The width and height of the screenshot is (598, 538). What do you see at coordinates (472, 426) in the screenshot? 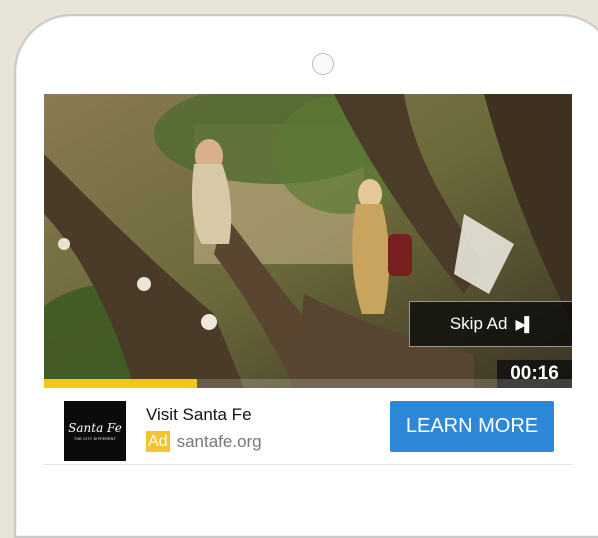
I see `learn-more-button: LEARN MORE` at bounding box center [472, 426].